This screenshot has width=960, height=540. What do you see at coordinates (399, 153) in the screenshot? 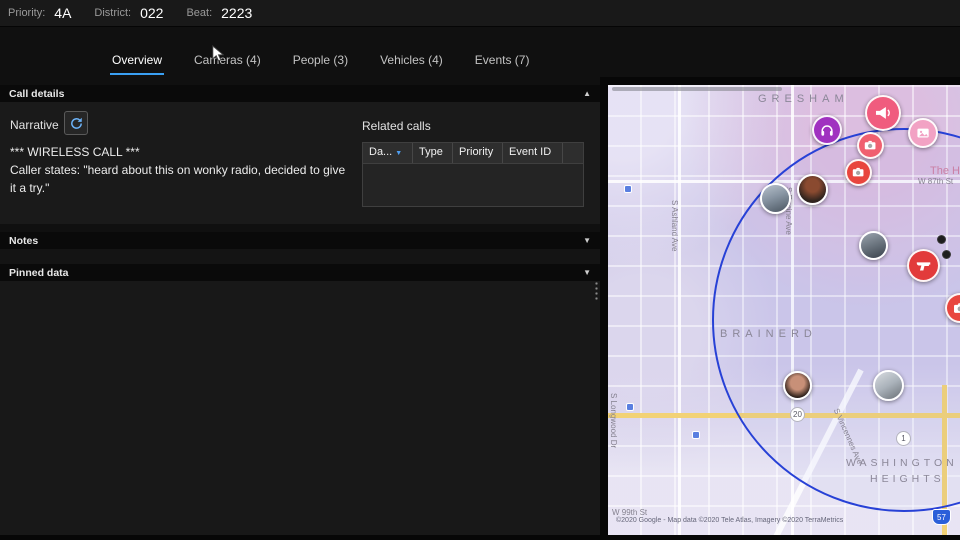
I see `sort-desc-icon: ▼` at bounding box center [399, 153].